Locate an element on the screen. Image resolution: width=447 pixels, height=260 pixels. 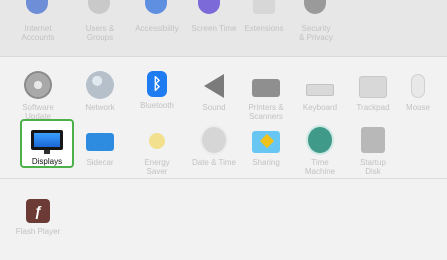
pref-label: Flash Player is located at coordinates (38, 231).